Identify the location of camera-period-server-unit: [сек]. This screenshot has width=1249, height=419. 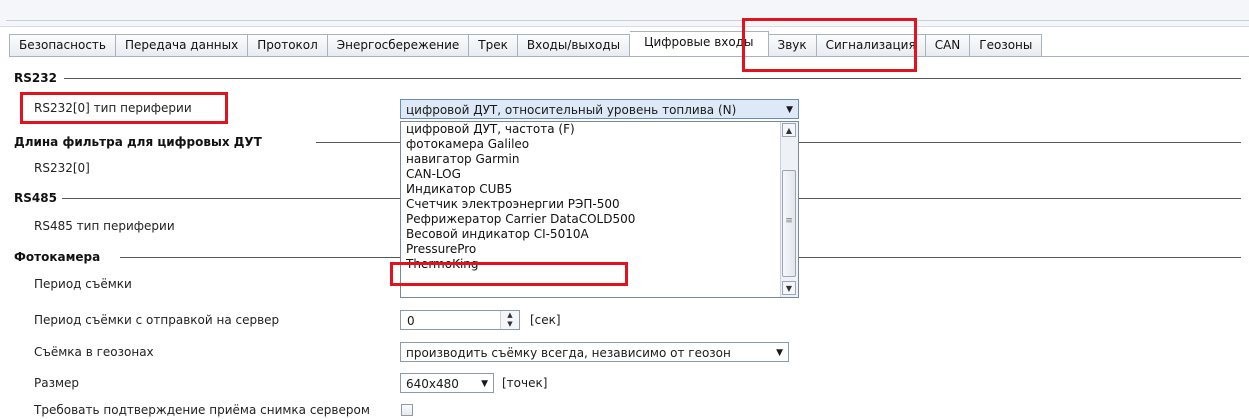
(545, 320).